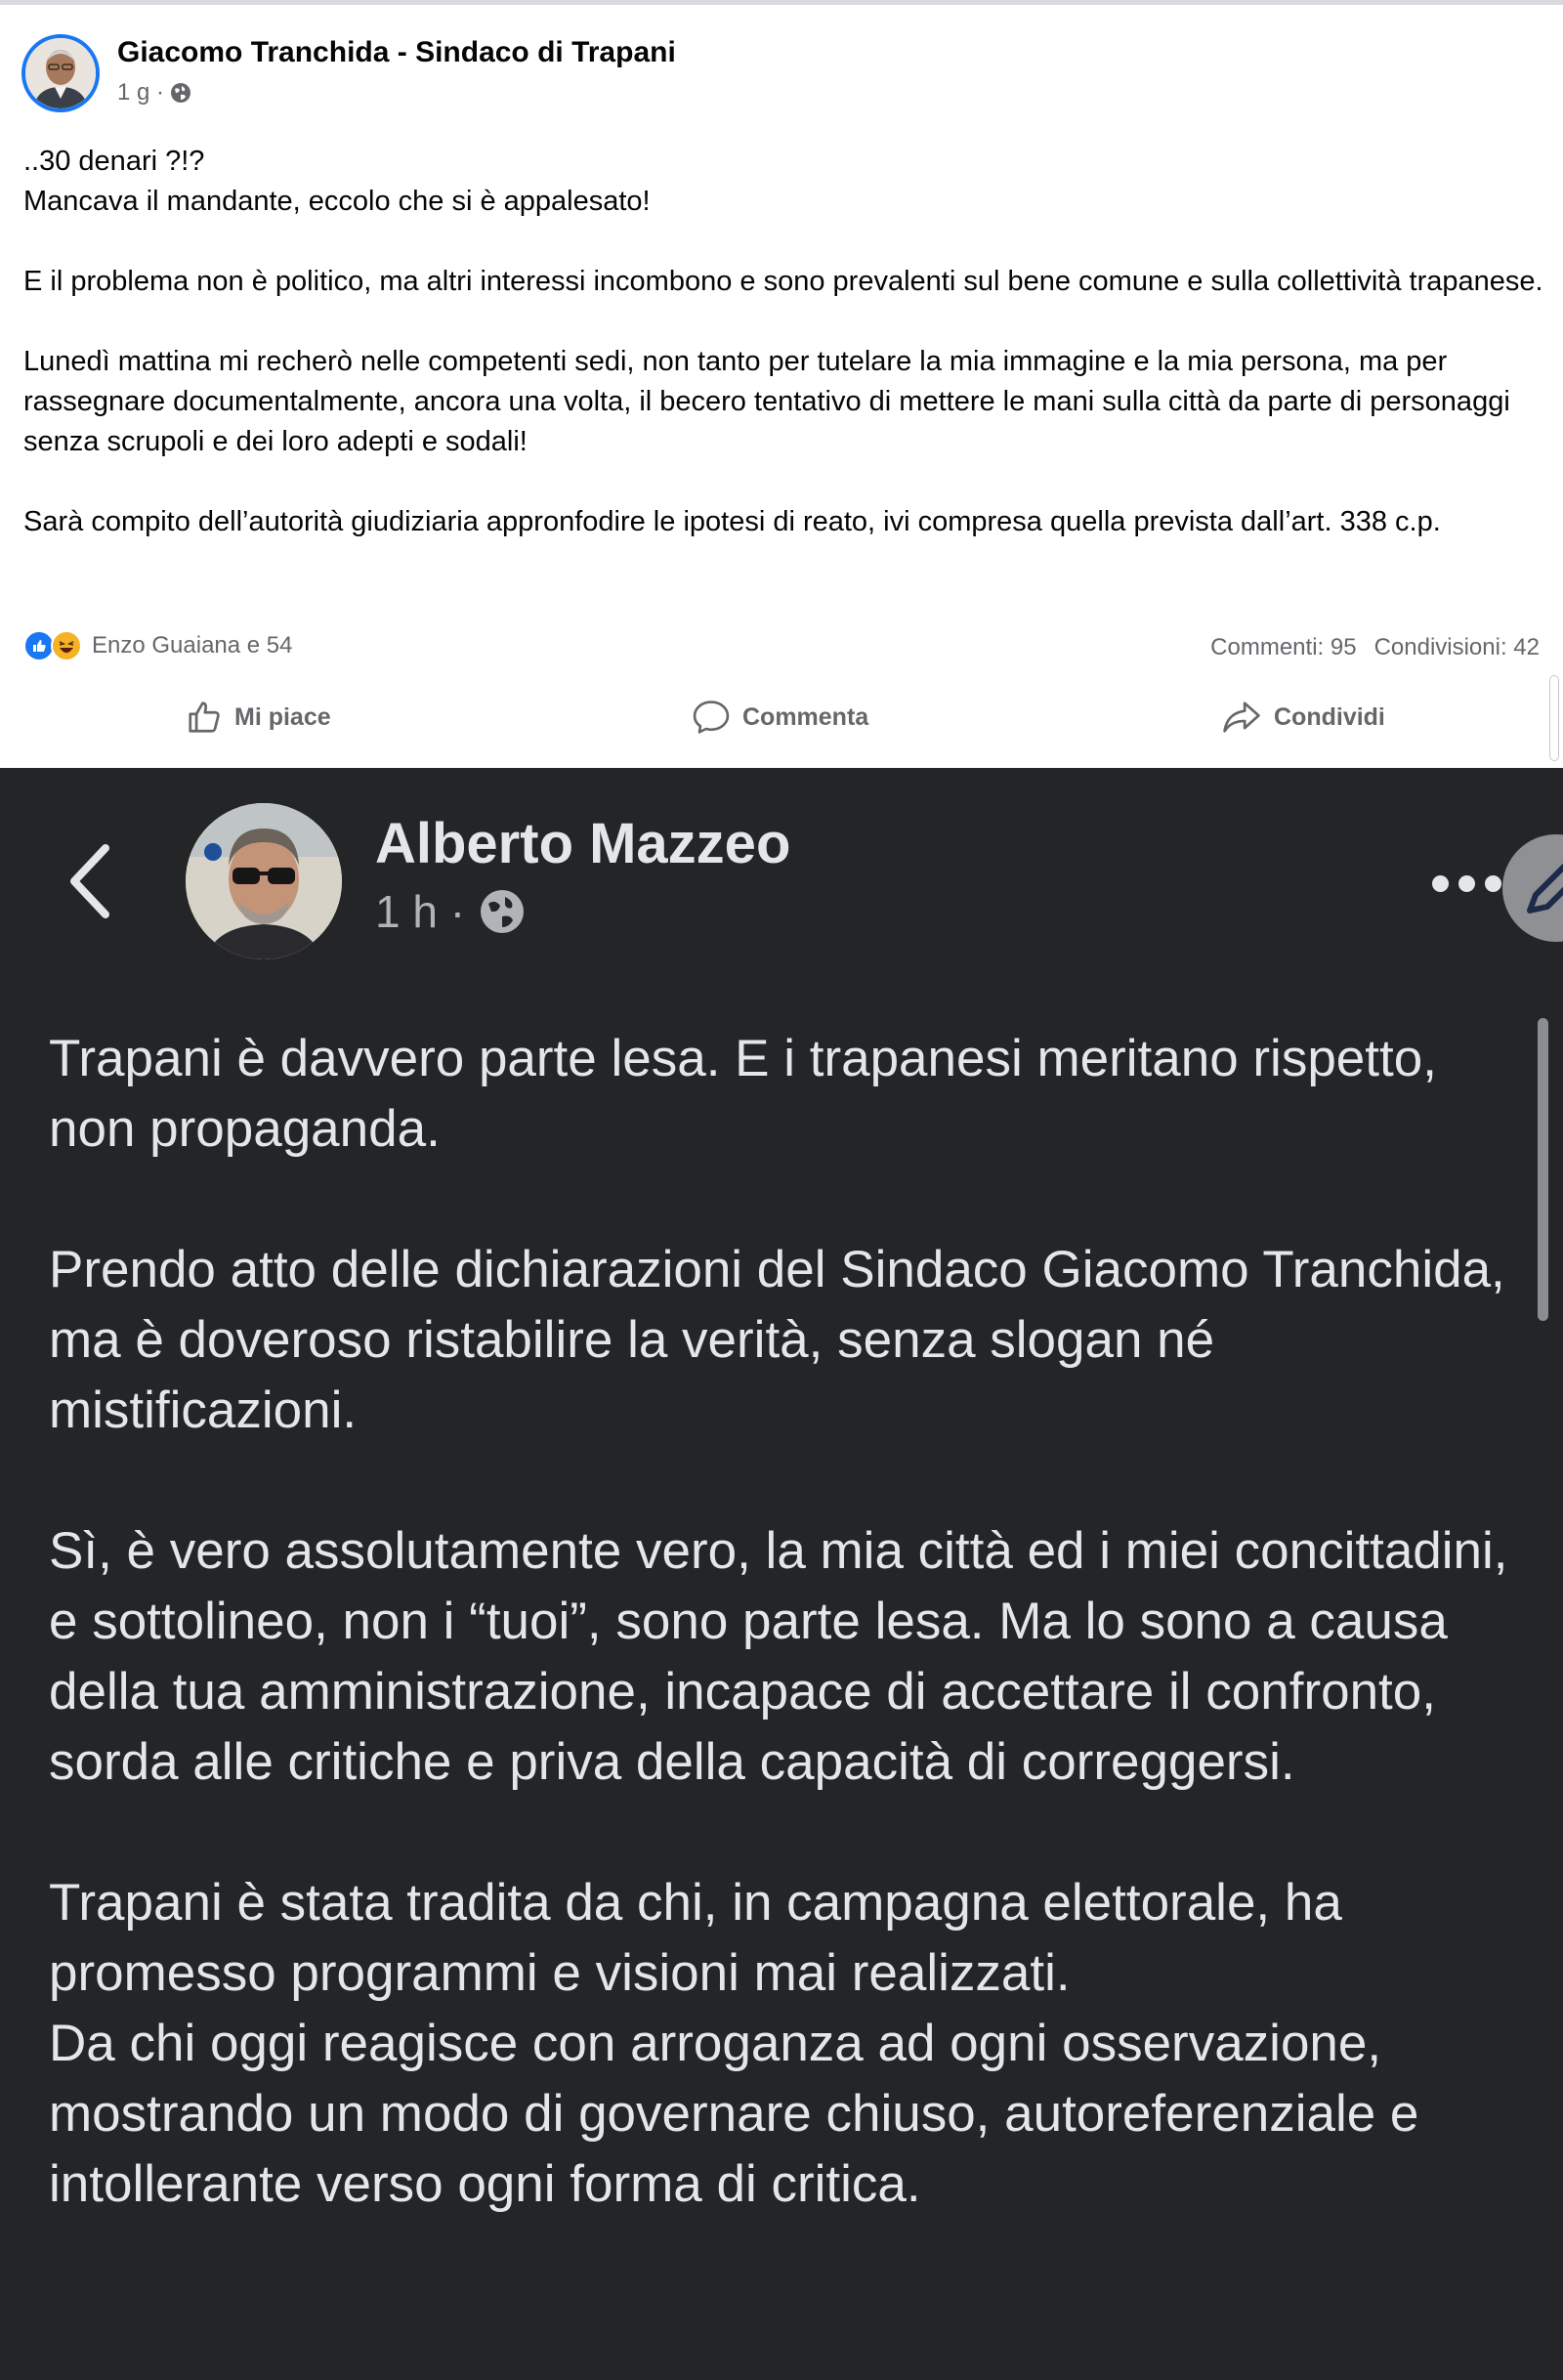 This screenshot has width=1563, height=2380. Describe the element at coordinates (397, 52) in the screenshot. I see `post-author: Giacomo Tranchida - Sindaco di Trapani` at that location.